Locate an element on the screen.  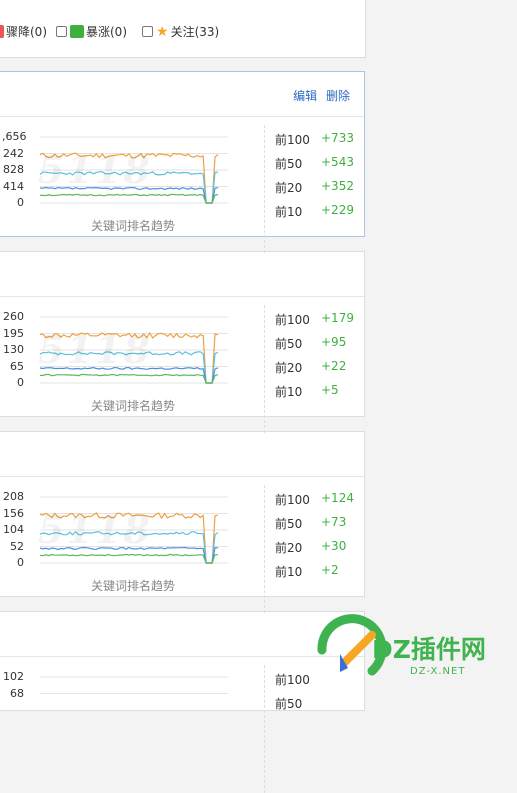
rank-change: +124 is located at coordinates (337, 498).